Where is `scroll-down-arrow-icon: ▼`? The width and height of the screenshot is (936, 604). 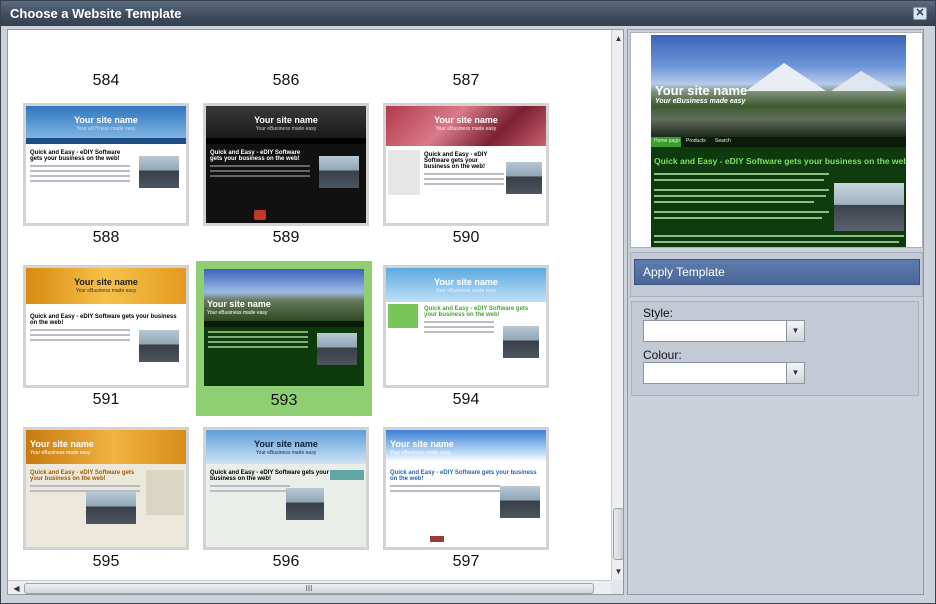
scroll-down-arrow-icon: ▼ is located at coordinates (618, 571).